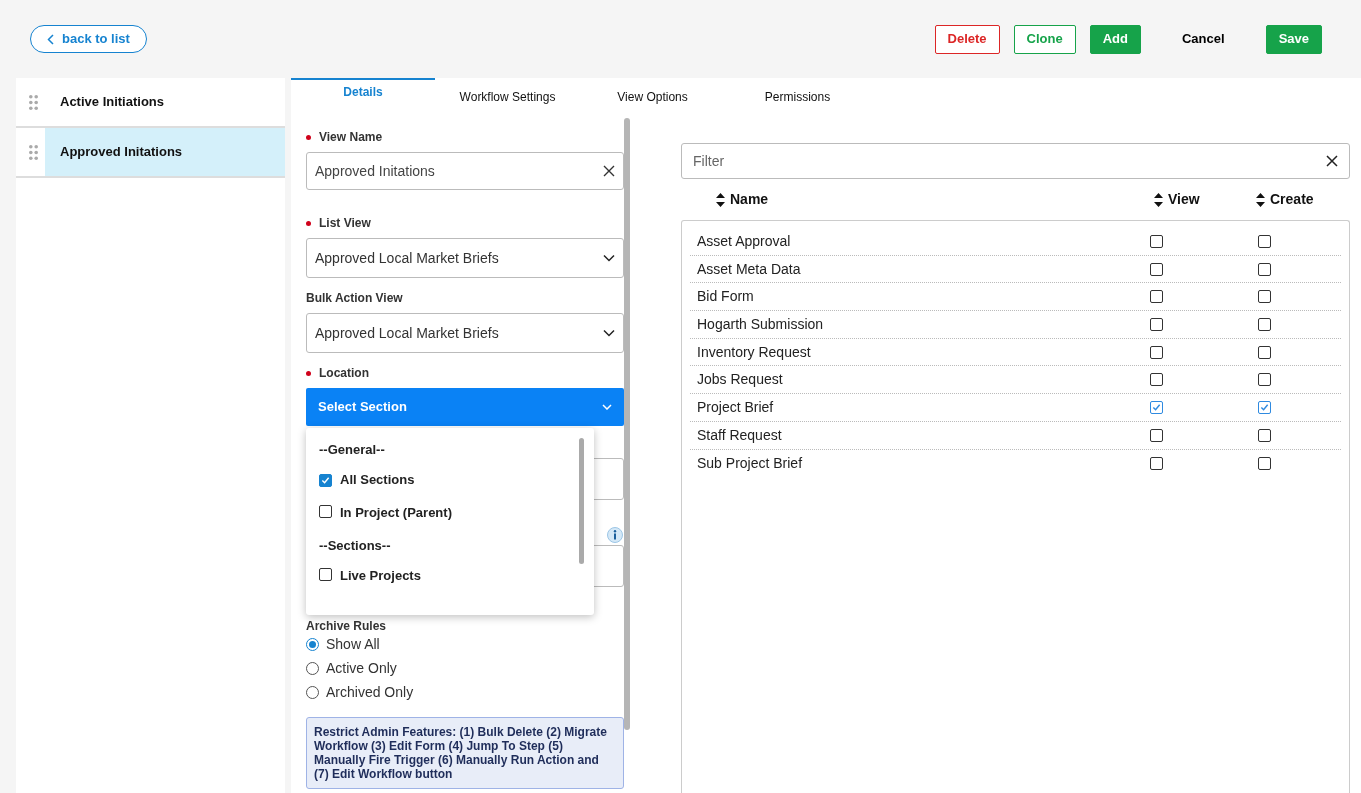 The height and width of the screenshot is (793, 1361). Describe the element at coordinates (355, 546) in the screenshot. I see `group-label: --Sections--` at that location.